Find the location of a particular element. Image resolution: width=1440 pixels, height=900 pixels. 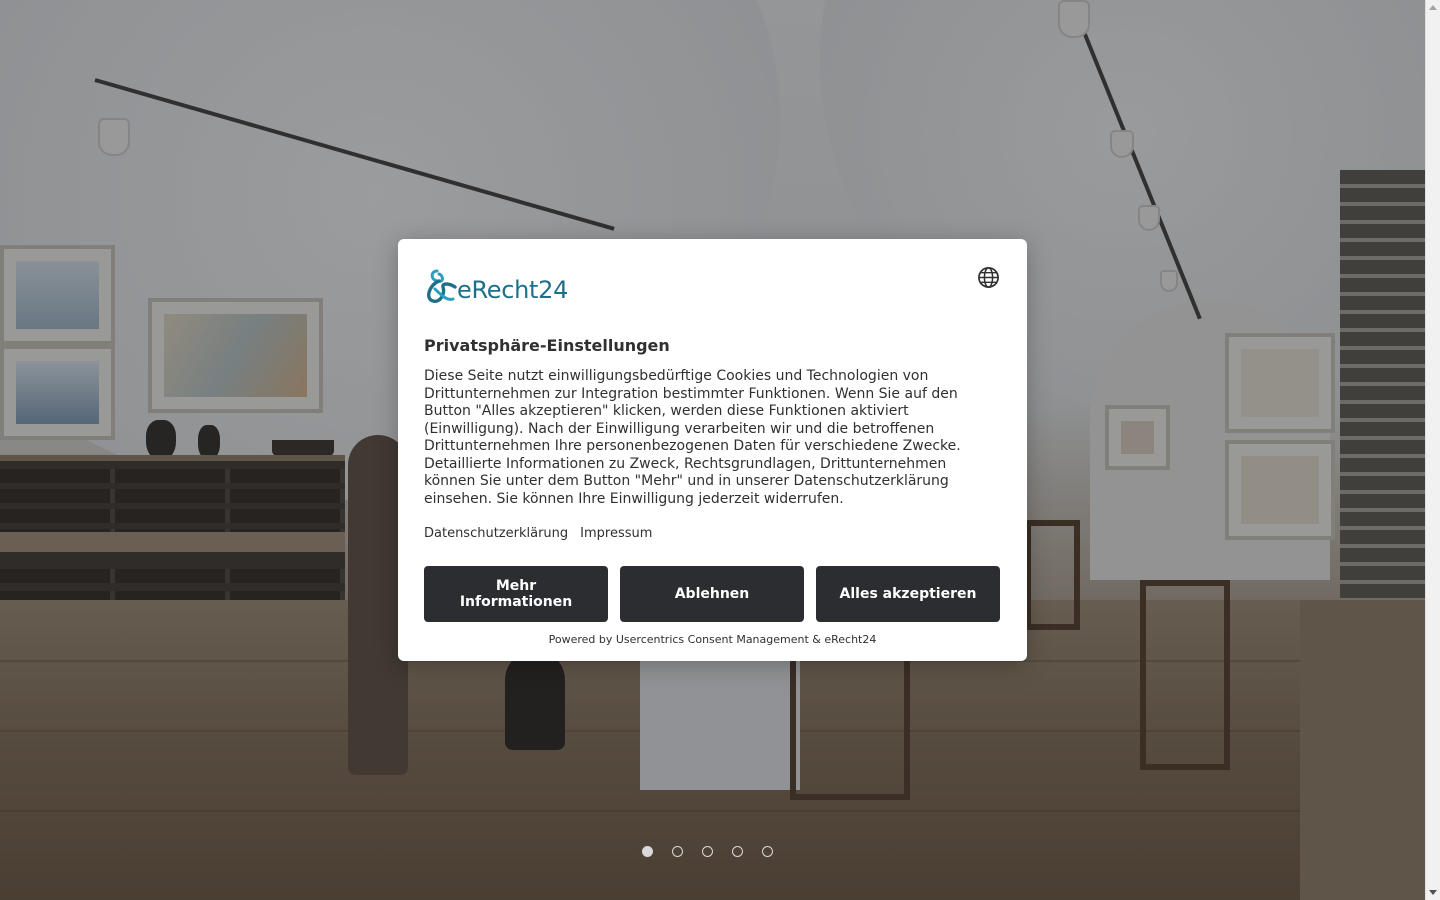

scroll-down-arrow-icon is located at coordinates (1433, 892).